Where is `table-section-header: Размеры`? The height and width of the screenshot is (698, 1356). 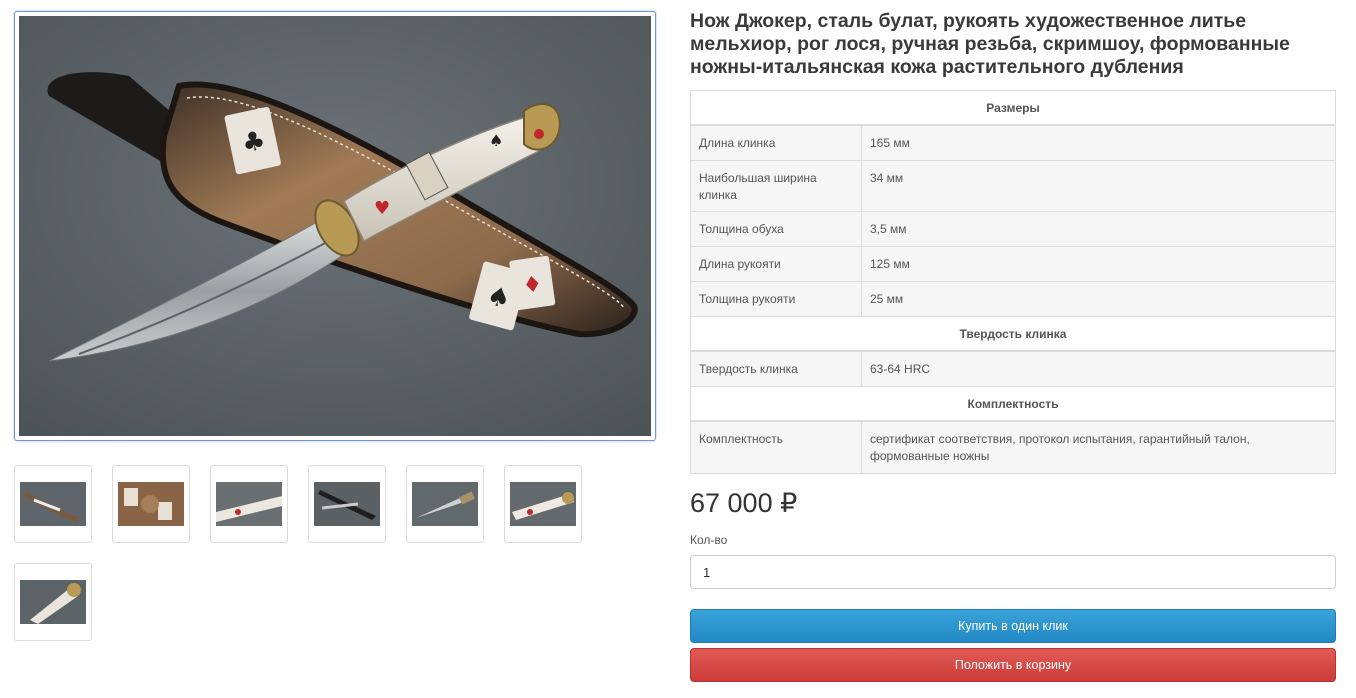 table-section-header: Размеры is located at coordinates (1013, 108).